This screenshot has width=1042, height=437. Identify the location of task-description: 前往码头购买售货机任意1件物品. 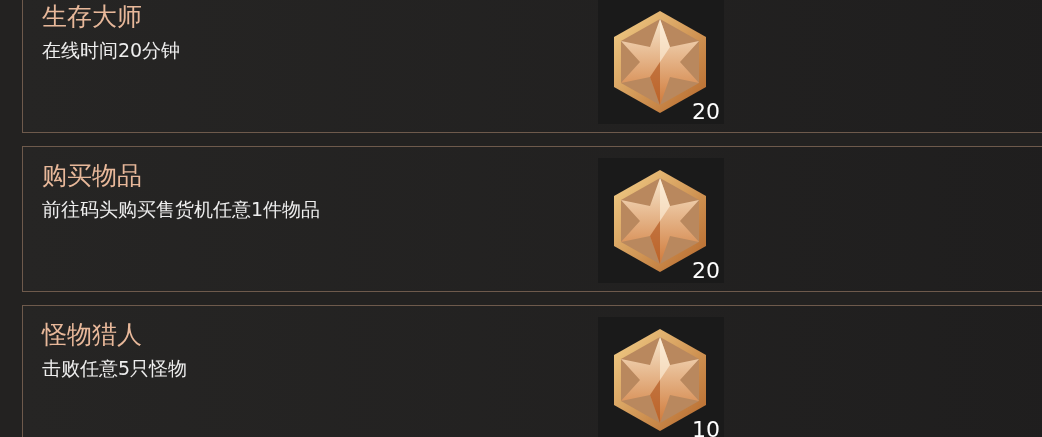
(182, 209).